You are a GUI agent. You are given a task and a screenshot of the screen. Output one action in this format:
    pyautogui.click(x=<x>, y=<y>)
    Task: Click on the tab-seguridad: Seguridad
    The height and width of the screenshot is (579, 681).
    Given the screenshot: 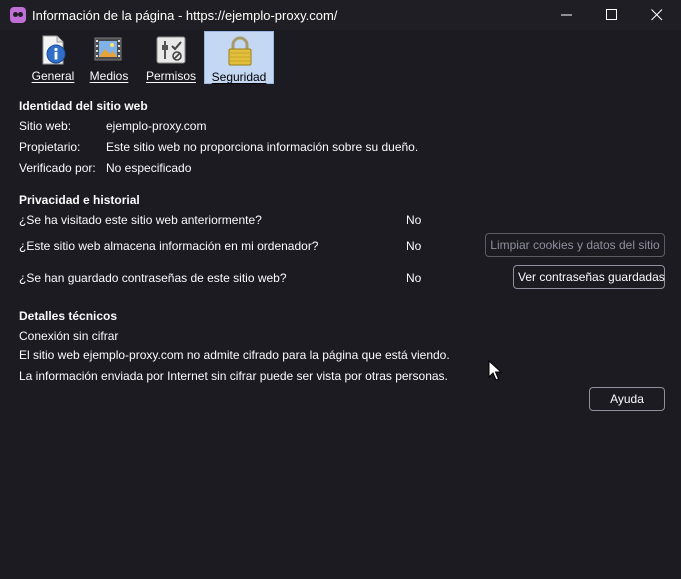 What is the action you would take?
    pyautogui.click(x=239, y=57)
    